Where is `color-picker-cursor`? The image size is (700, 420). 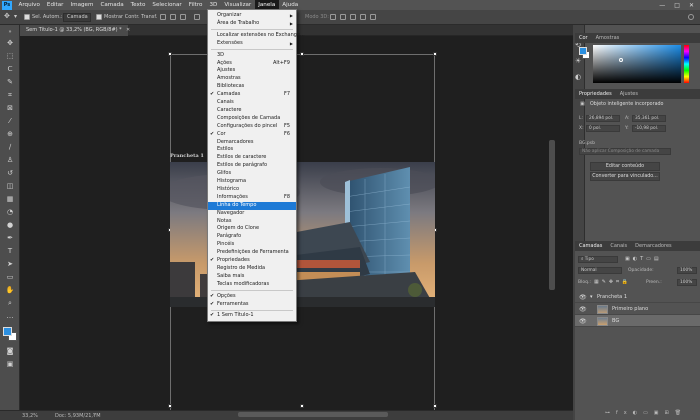
color-picker-cursor is located at coordinates (621, 60).